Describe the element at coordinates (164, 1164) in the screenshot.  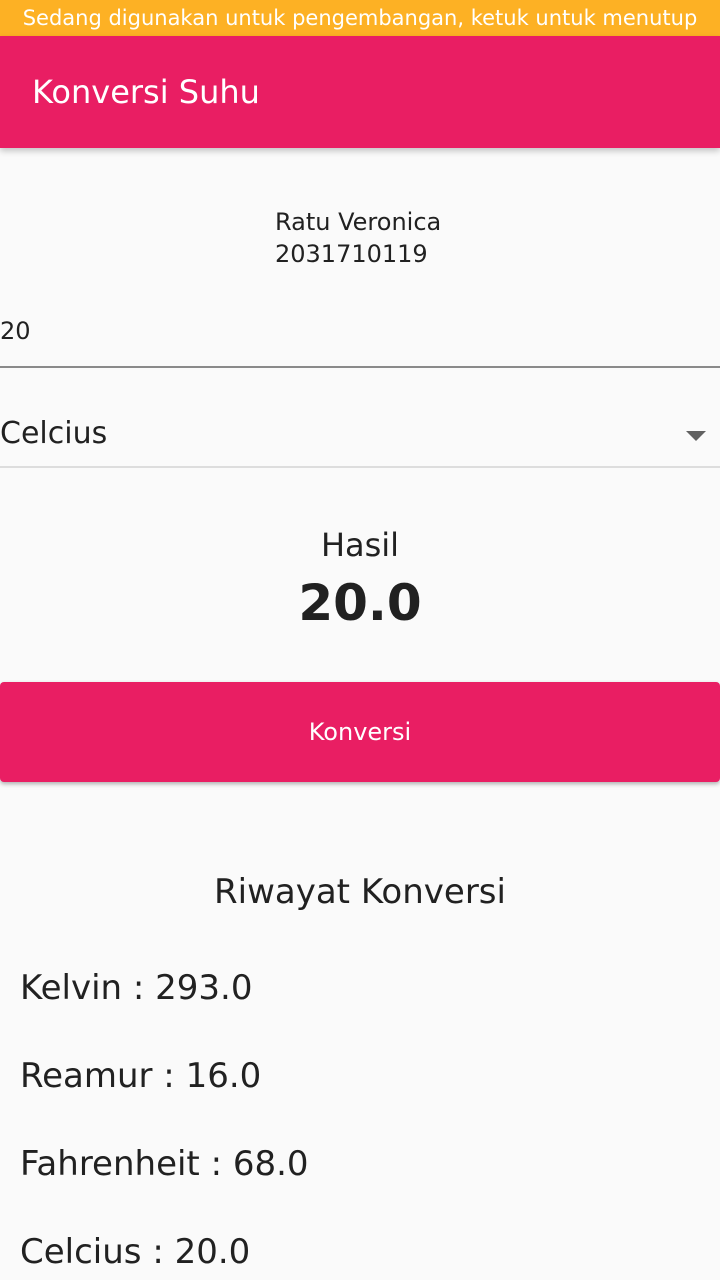
I see `history-item: Fahrenheit : 68.0` at that location.